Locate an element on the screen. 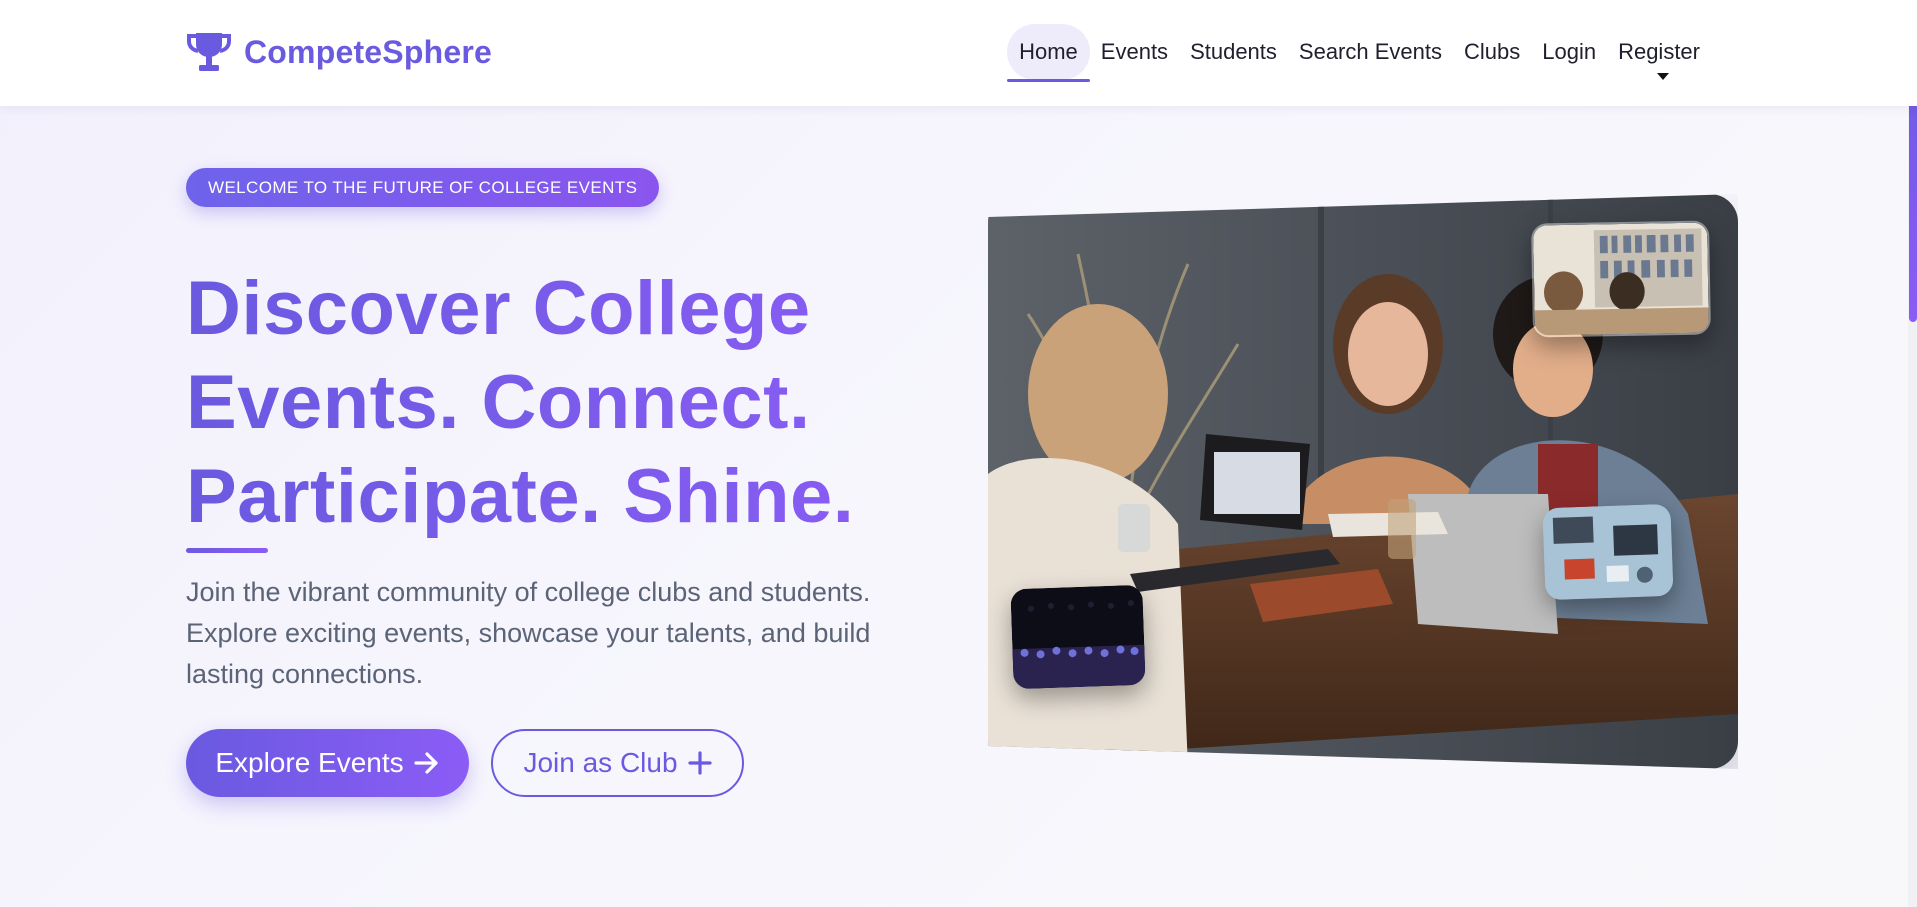 The height and width of the screenshot is (907, 1917). nav-item-login: Login is located at coordinates (1569, 52).